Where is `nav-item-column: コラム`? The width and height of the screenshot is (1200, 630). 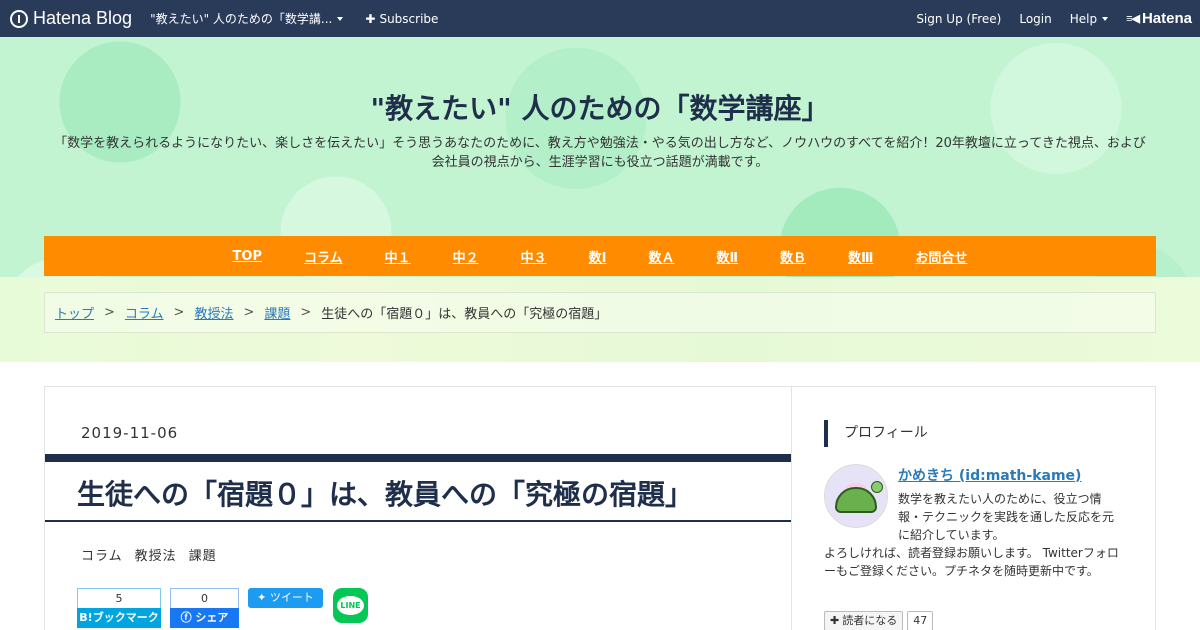 nav-item-column: コラム is located at coordinates (323, 256).